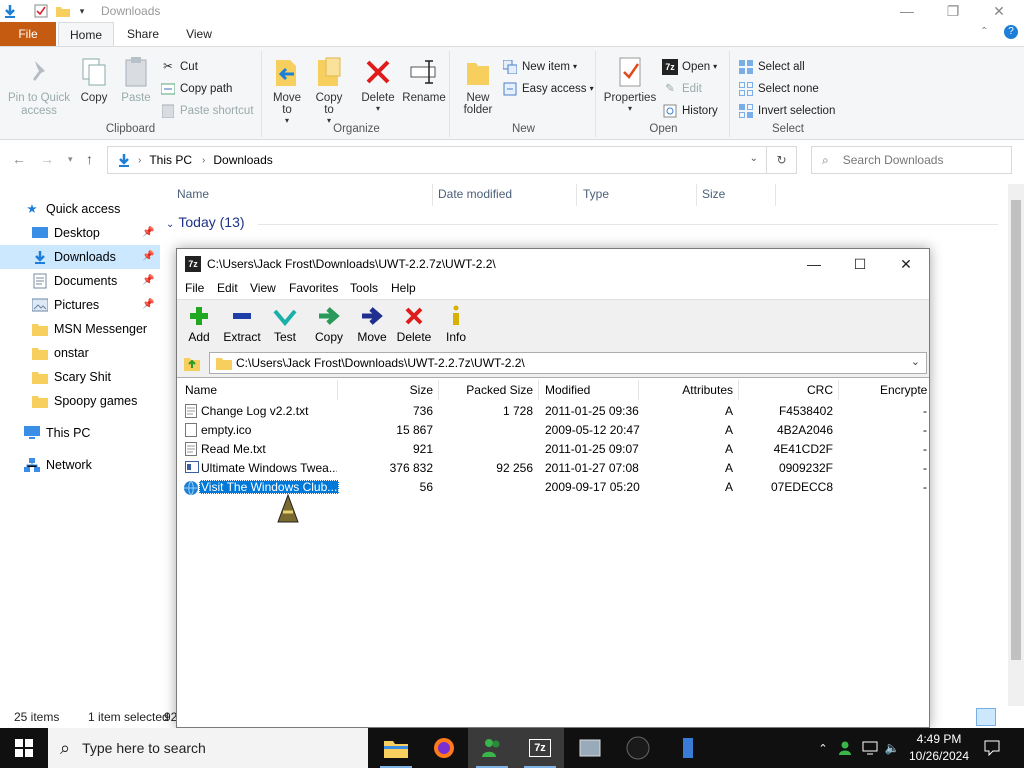 This screenshot has height=768, width=1024. What do you see at coordinates (478, 85) in the screenshot?
I see `new-folder-button: New folder` at bounding box center [478, 85].